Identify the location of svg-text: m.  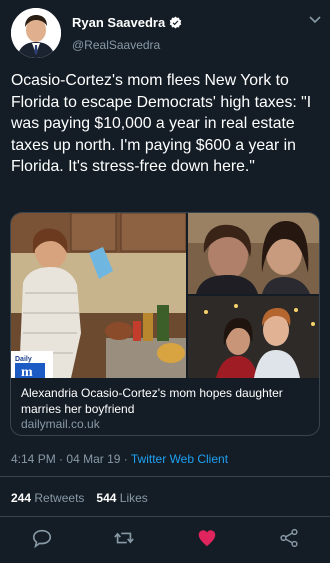
(27, 371).